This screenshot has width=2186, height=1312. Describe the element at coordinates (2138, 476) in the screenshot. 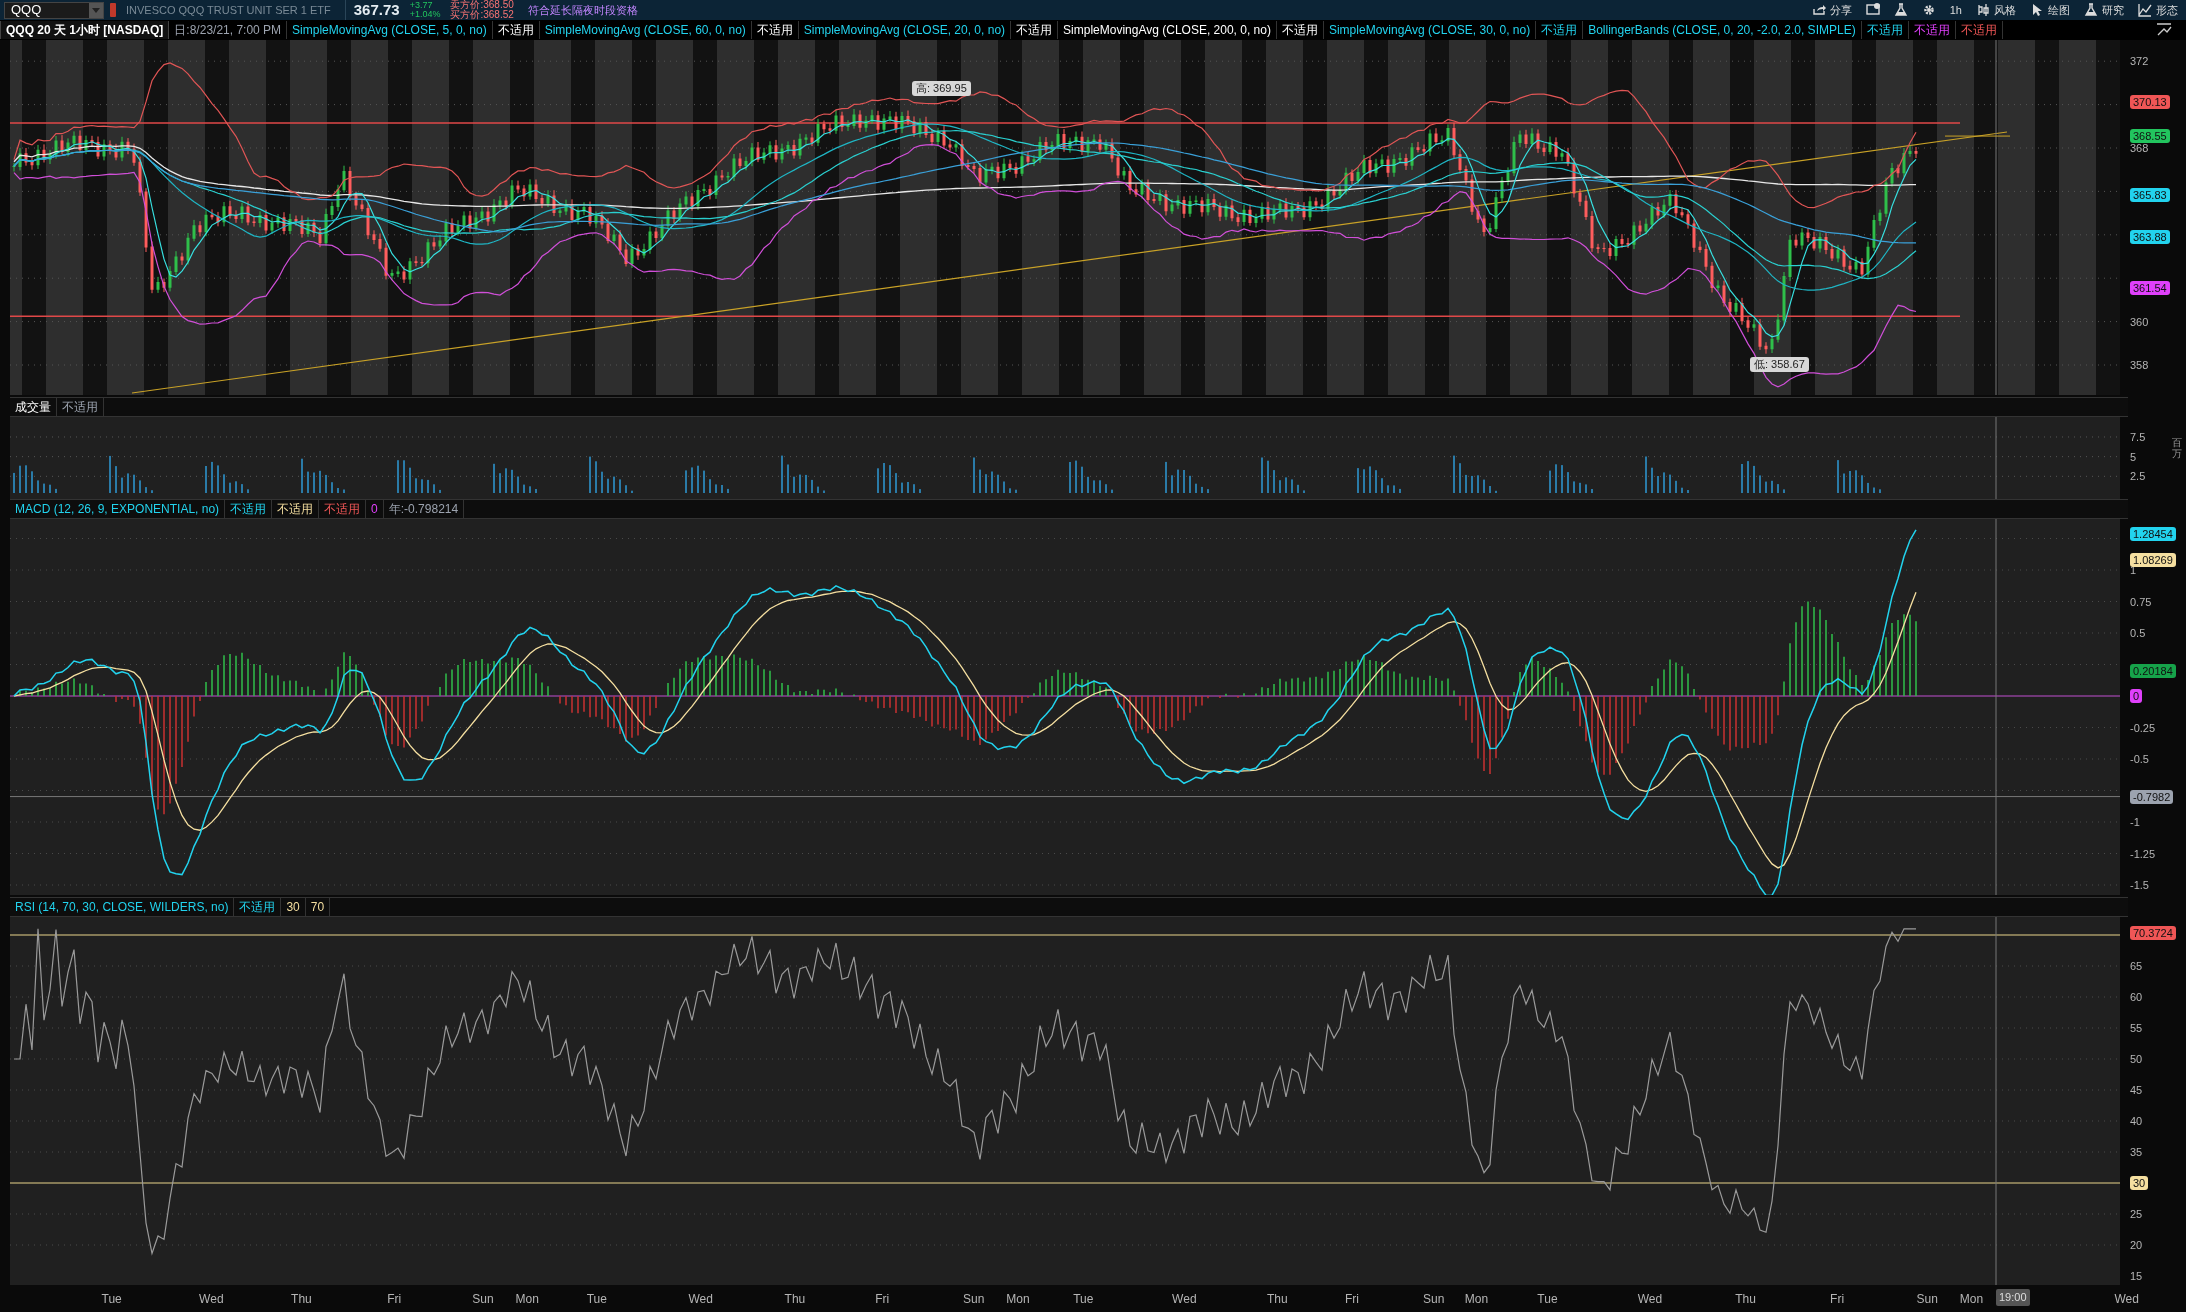

I see `axis-tick: 2.5` at that location.